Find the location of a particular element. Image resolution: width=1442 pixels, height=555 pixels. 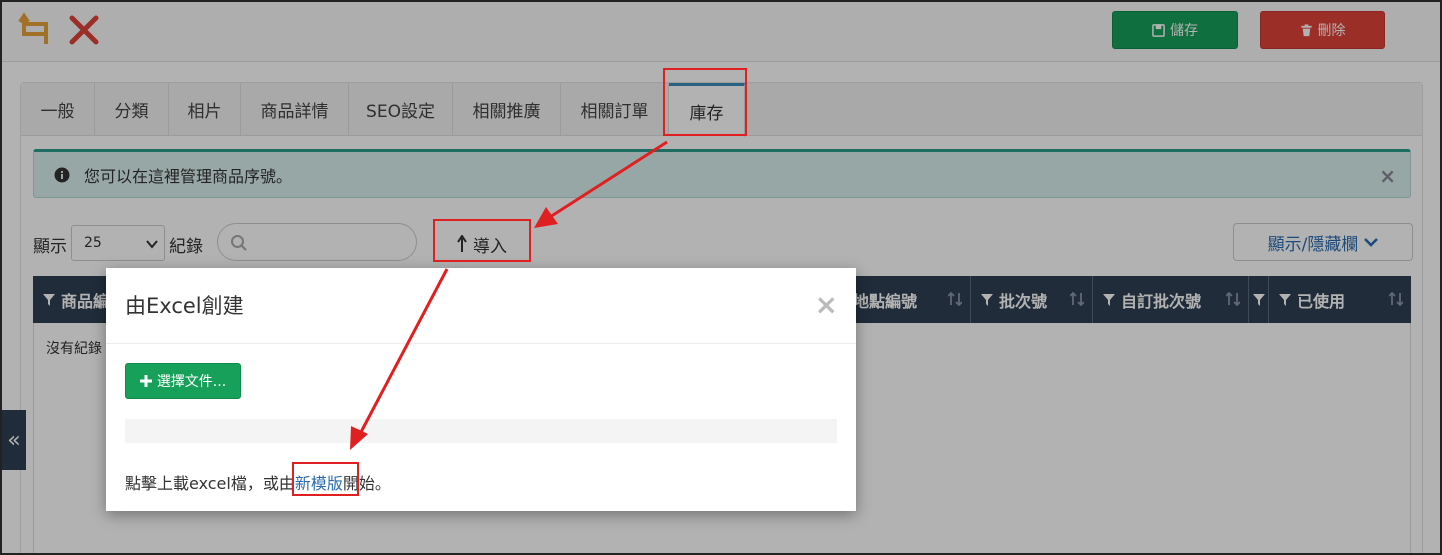

annotation-arrows is located at coordinates (509, 295).